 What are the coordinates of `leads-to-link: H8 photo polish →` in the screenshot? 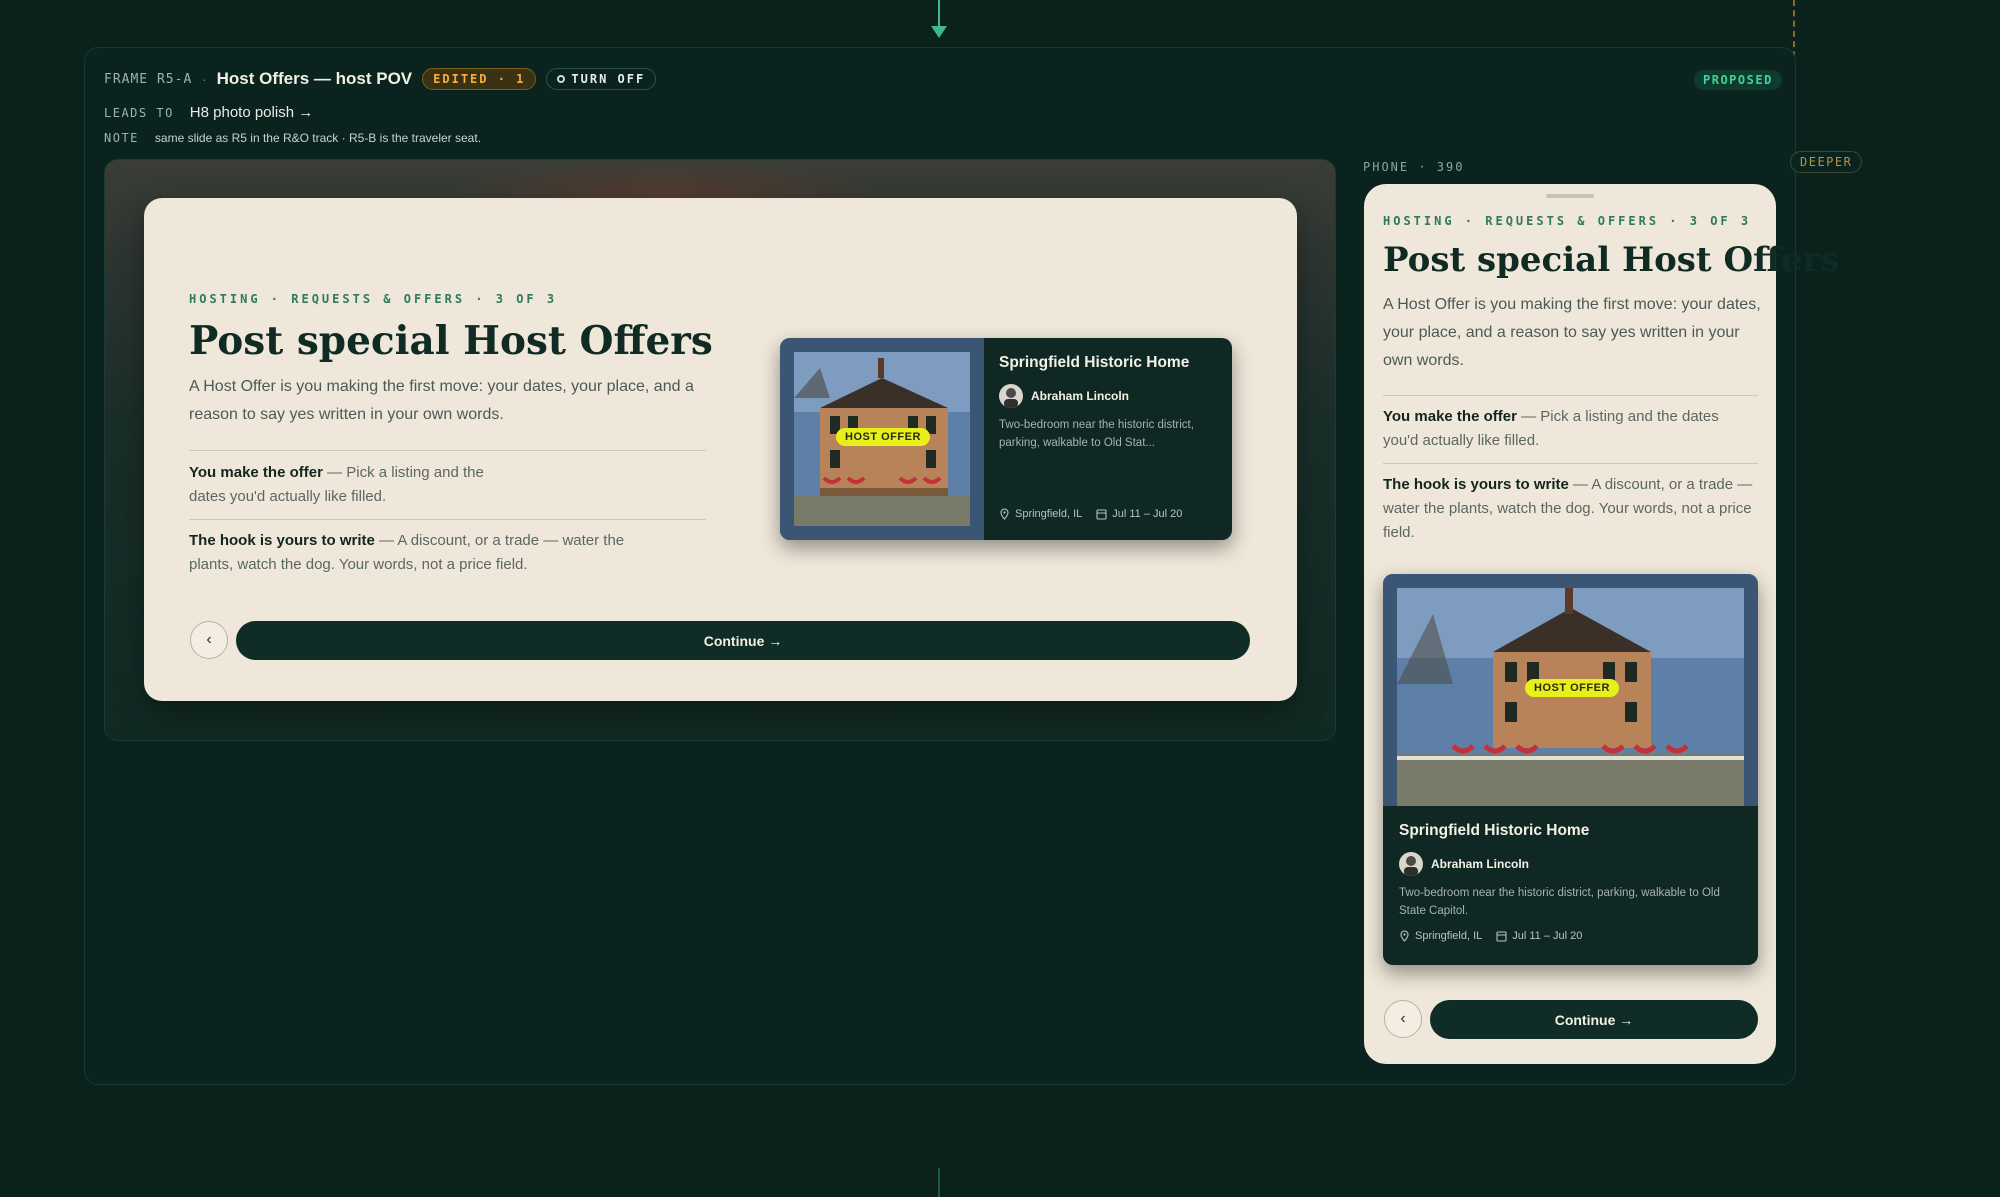 It's located at (251, 112).